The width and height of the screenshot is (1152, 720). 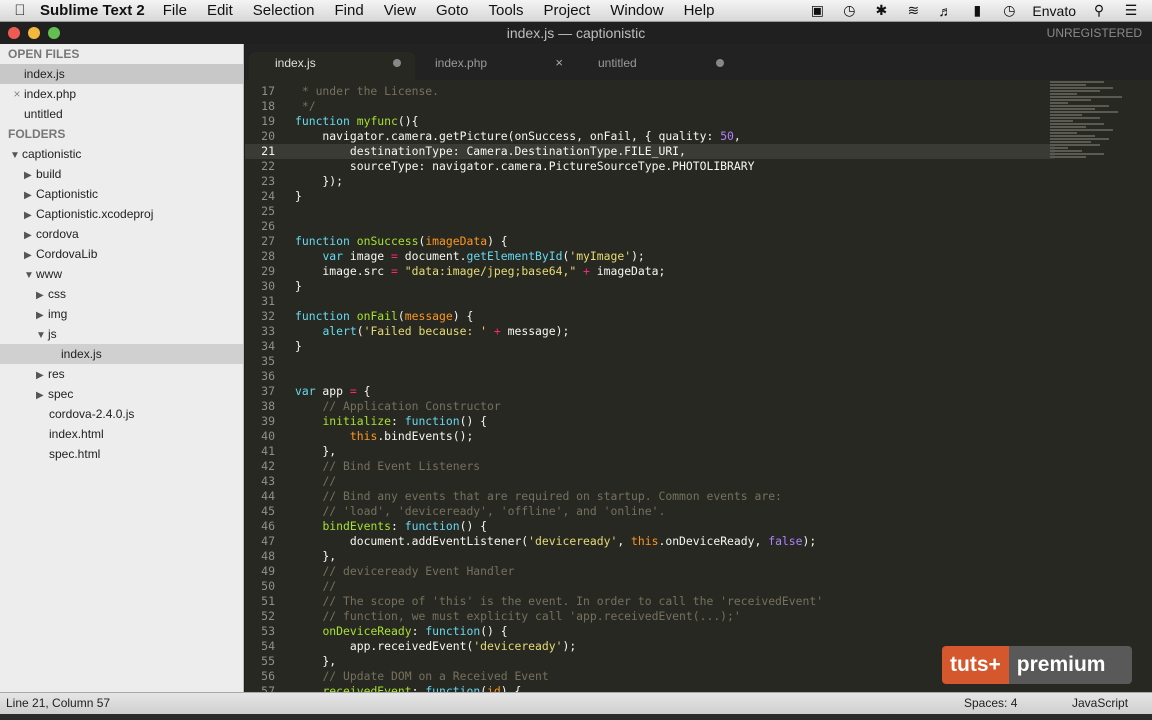 I want to click on file-label: index.php, so click(x=50, y=94).